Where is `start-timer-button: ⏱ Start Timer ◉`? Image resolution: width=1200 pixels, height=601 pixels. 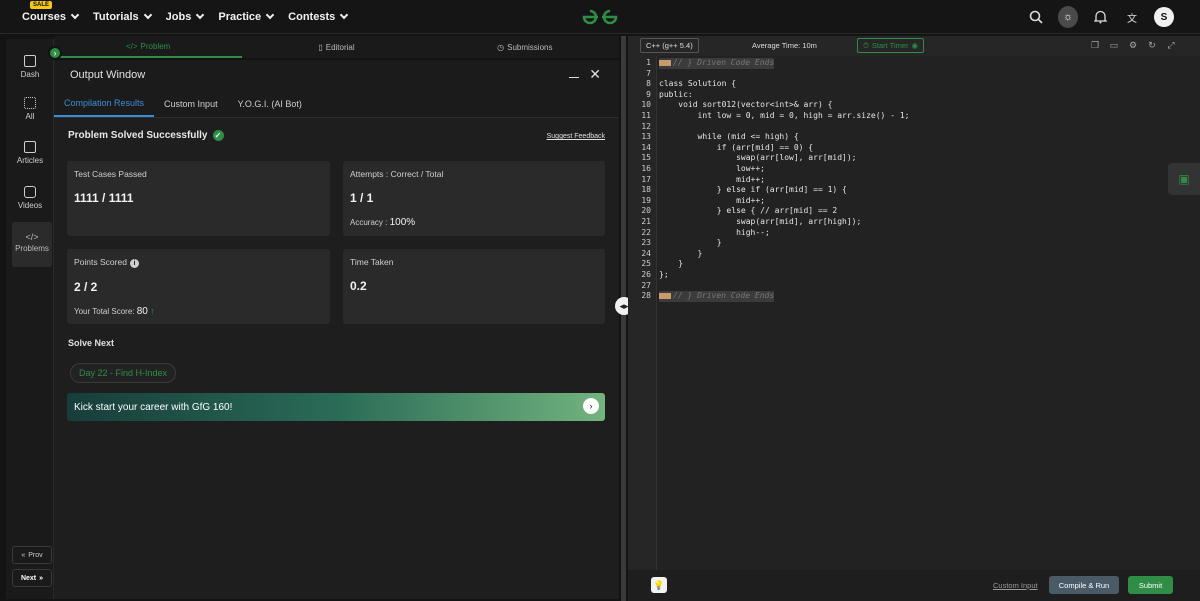
start-timer-button: ⏱ Start Timer ◉ is located at coordinates (891, 45).